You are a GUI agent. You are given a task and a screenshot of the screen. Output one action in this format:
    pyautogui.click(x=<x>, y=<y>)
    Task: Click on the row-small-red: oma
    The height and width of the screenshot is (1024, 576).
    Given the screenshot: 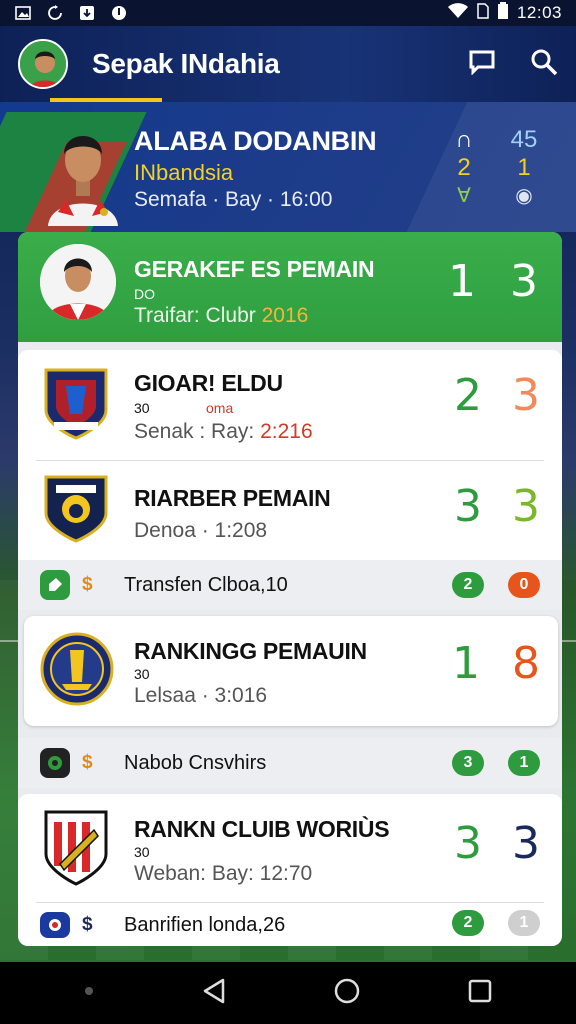 What is the action you would take?
    pyautogui.click(x=220, y=408)
    